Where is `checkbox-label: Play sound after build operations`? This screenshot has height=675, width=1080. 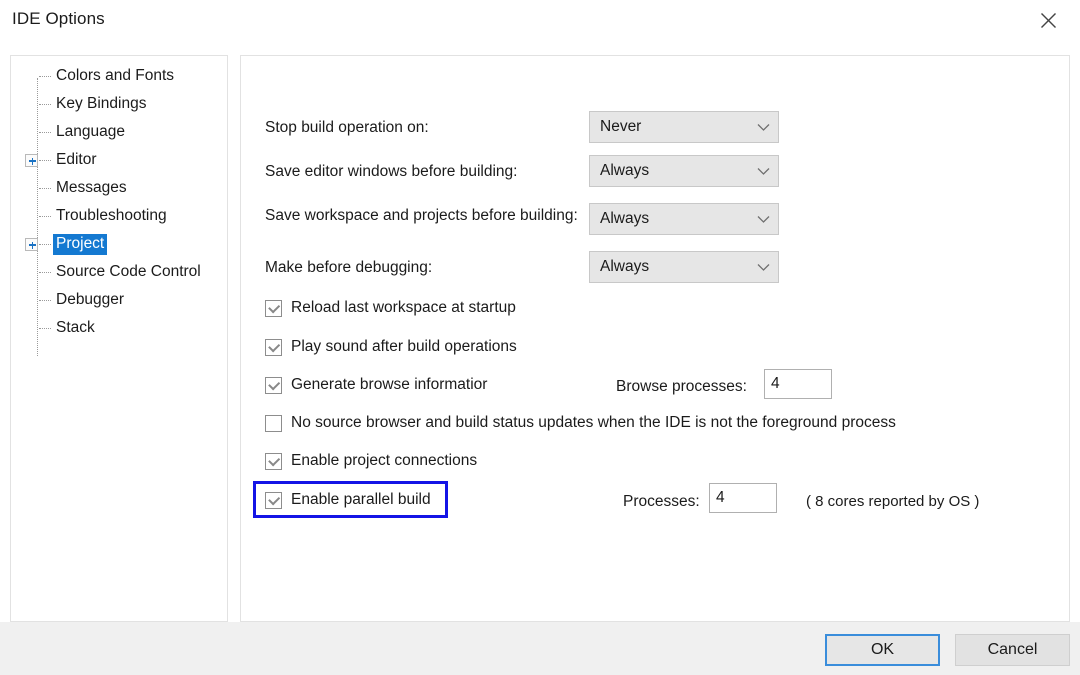 checkbox-label: Play sound after build operations is located at coordinates (404, 346).